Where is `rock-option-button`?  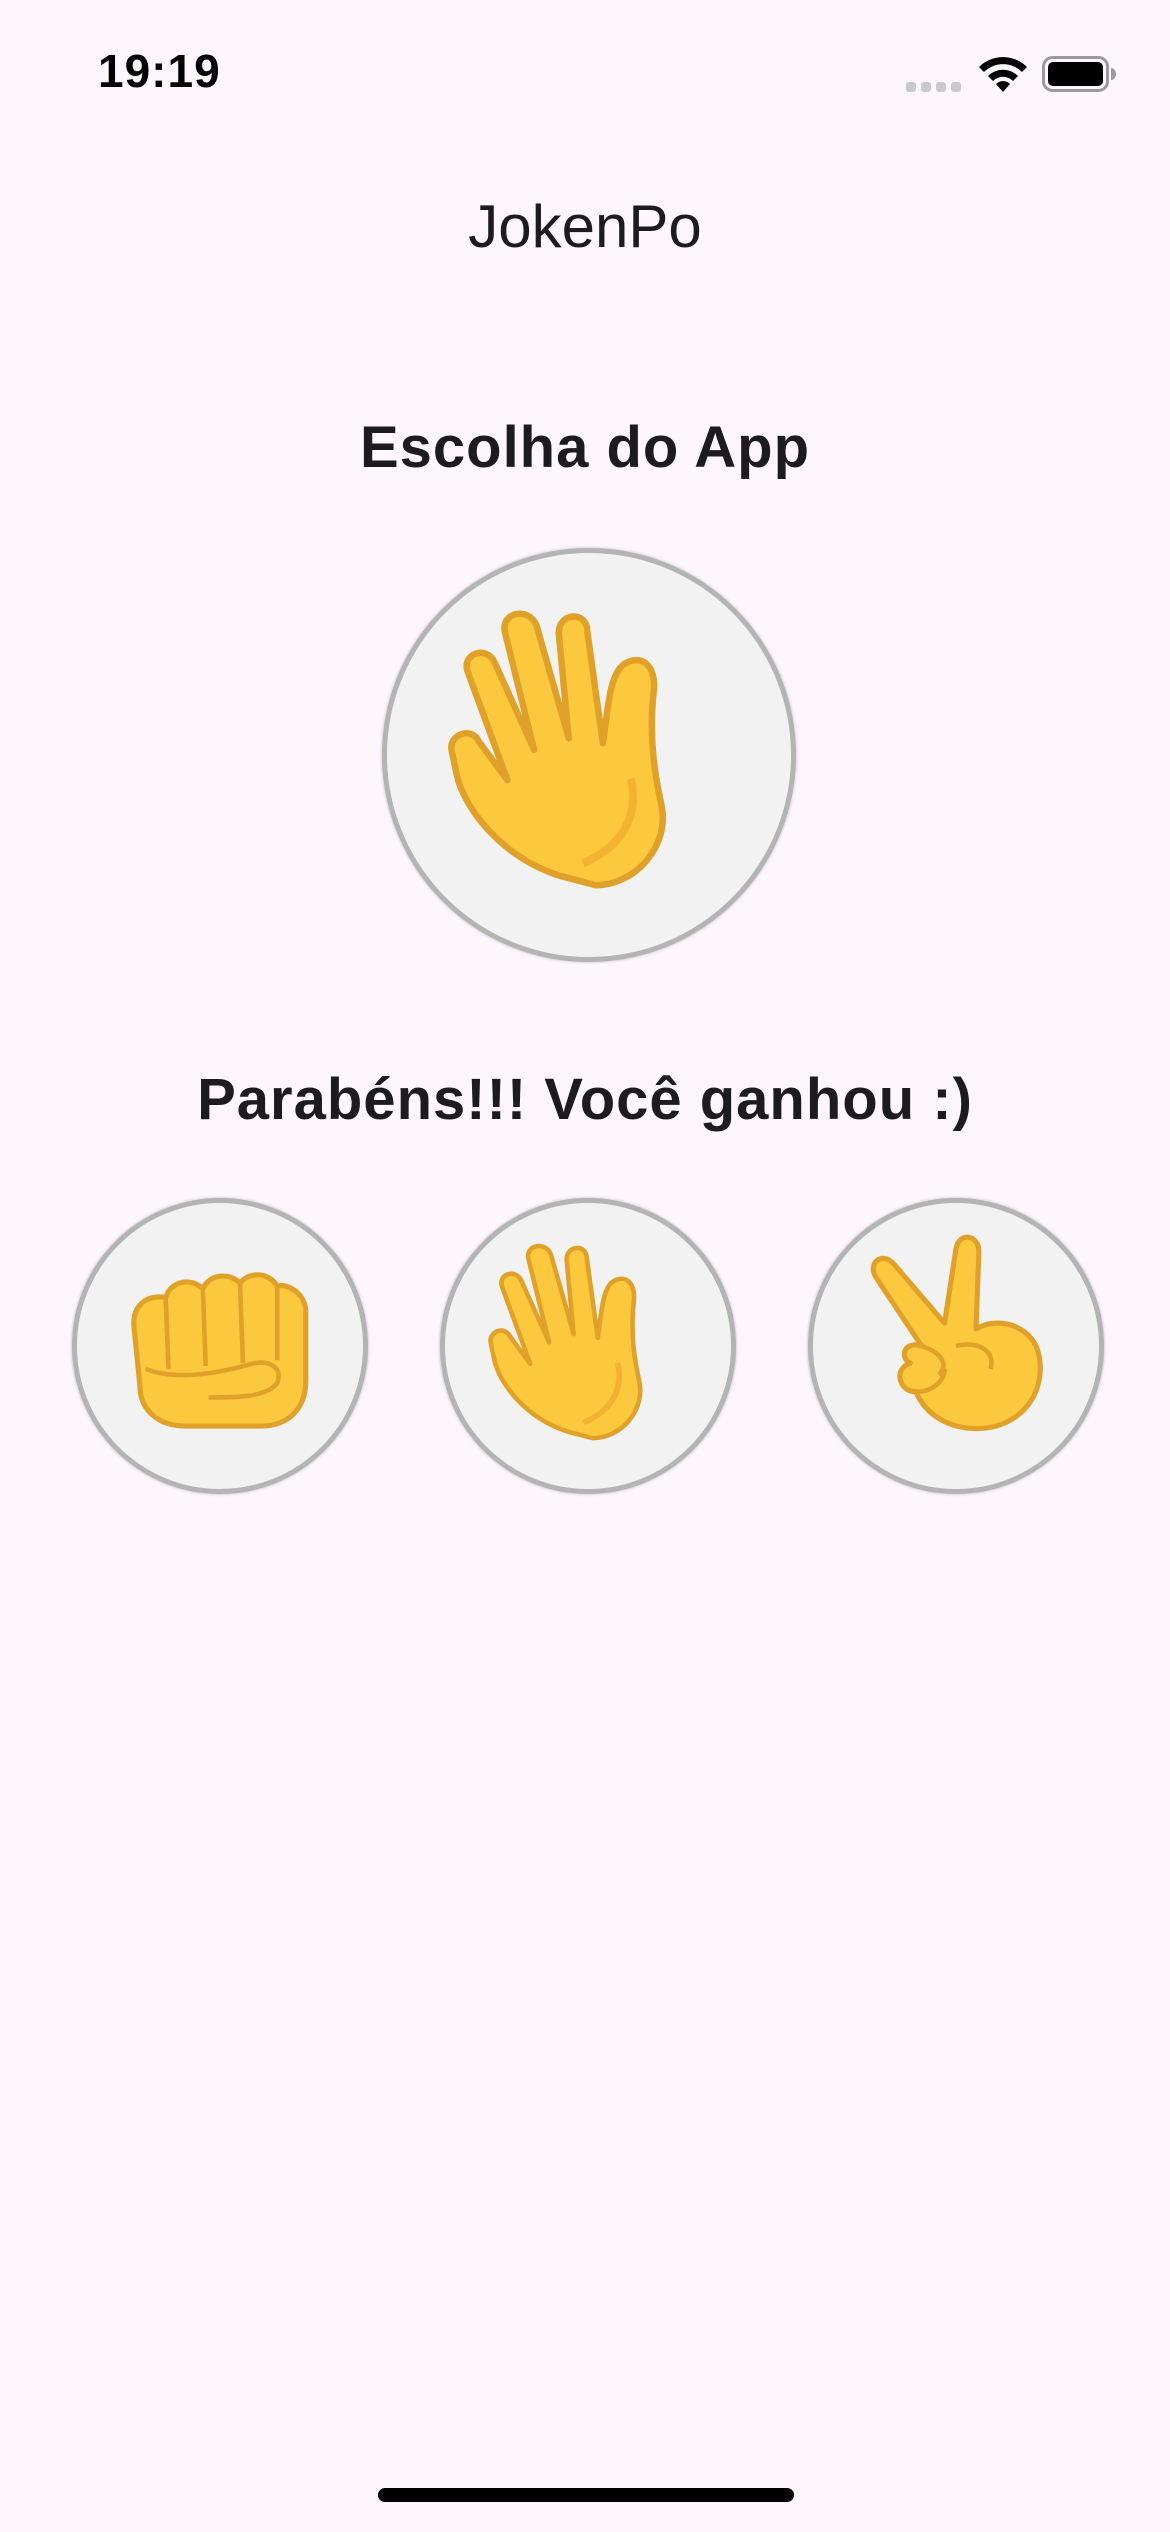 rock-option-button is located at coordinates (220, 1346).